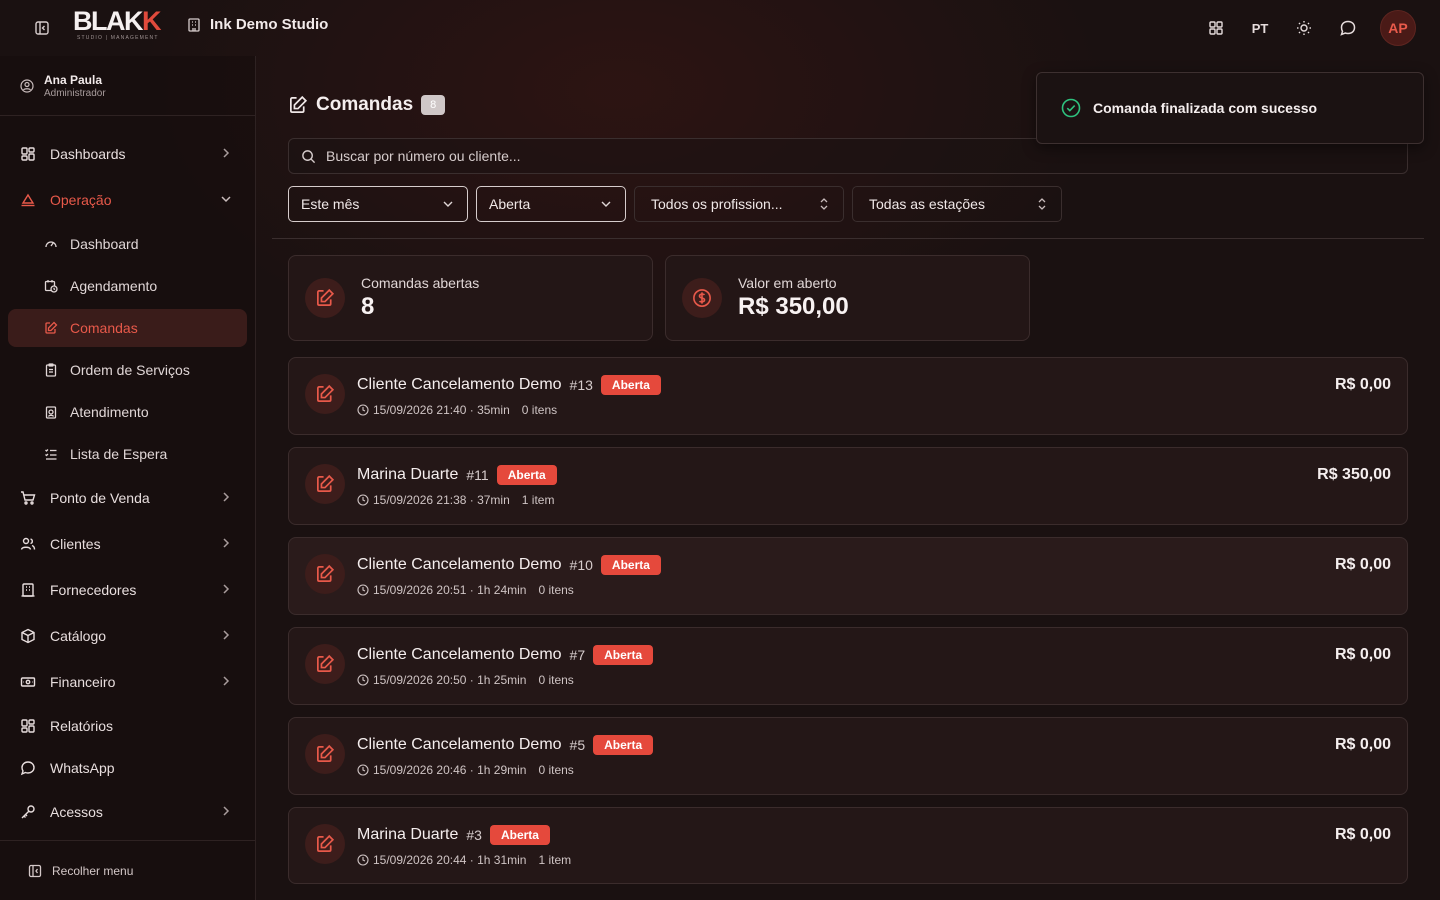  I want to click on stat-label: Valor em aberto, so click(787, 283).